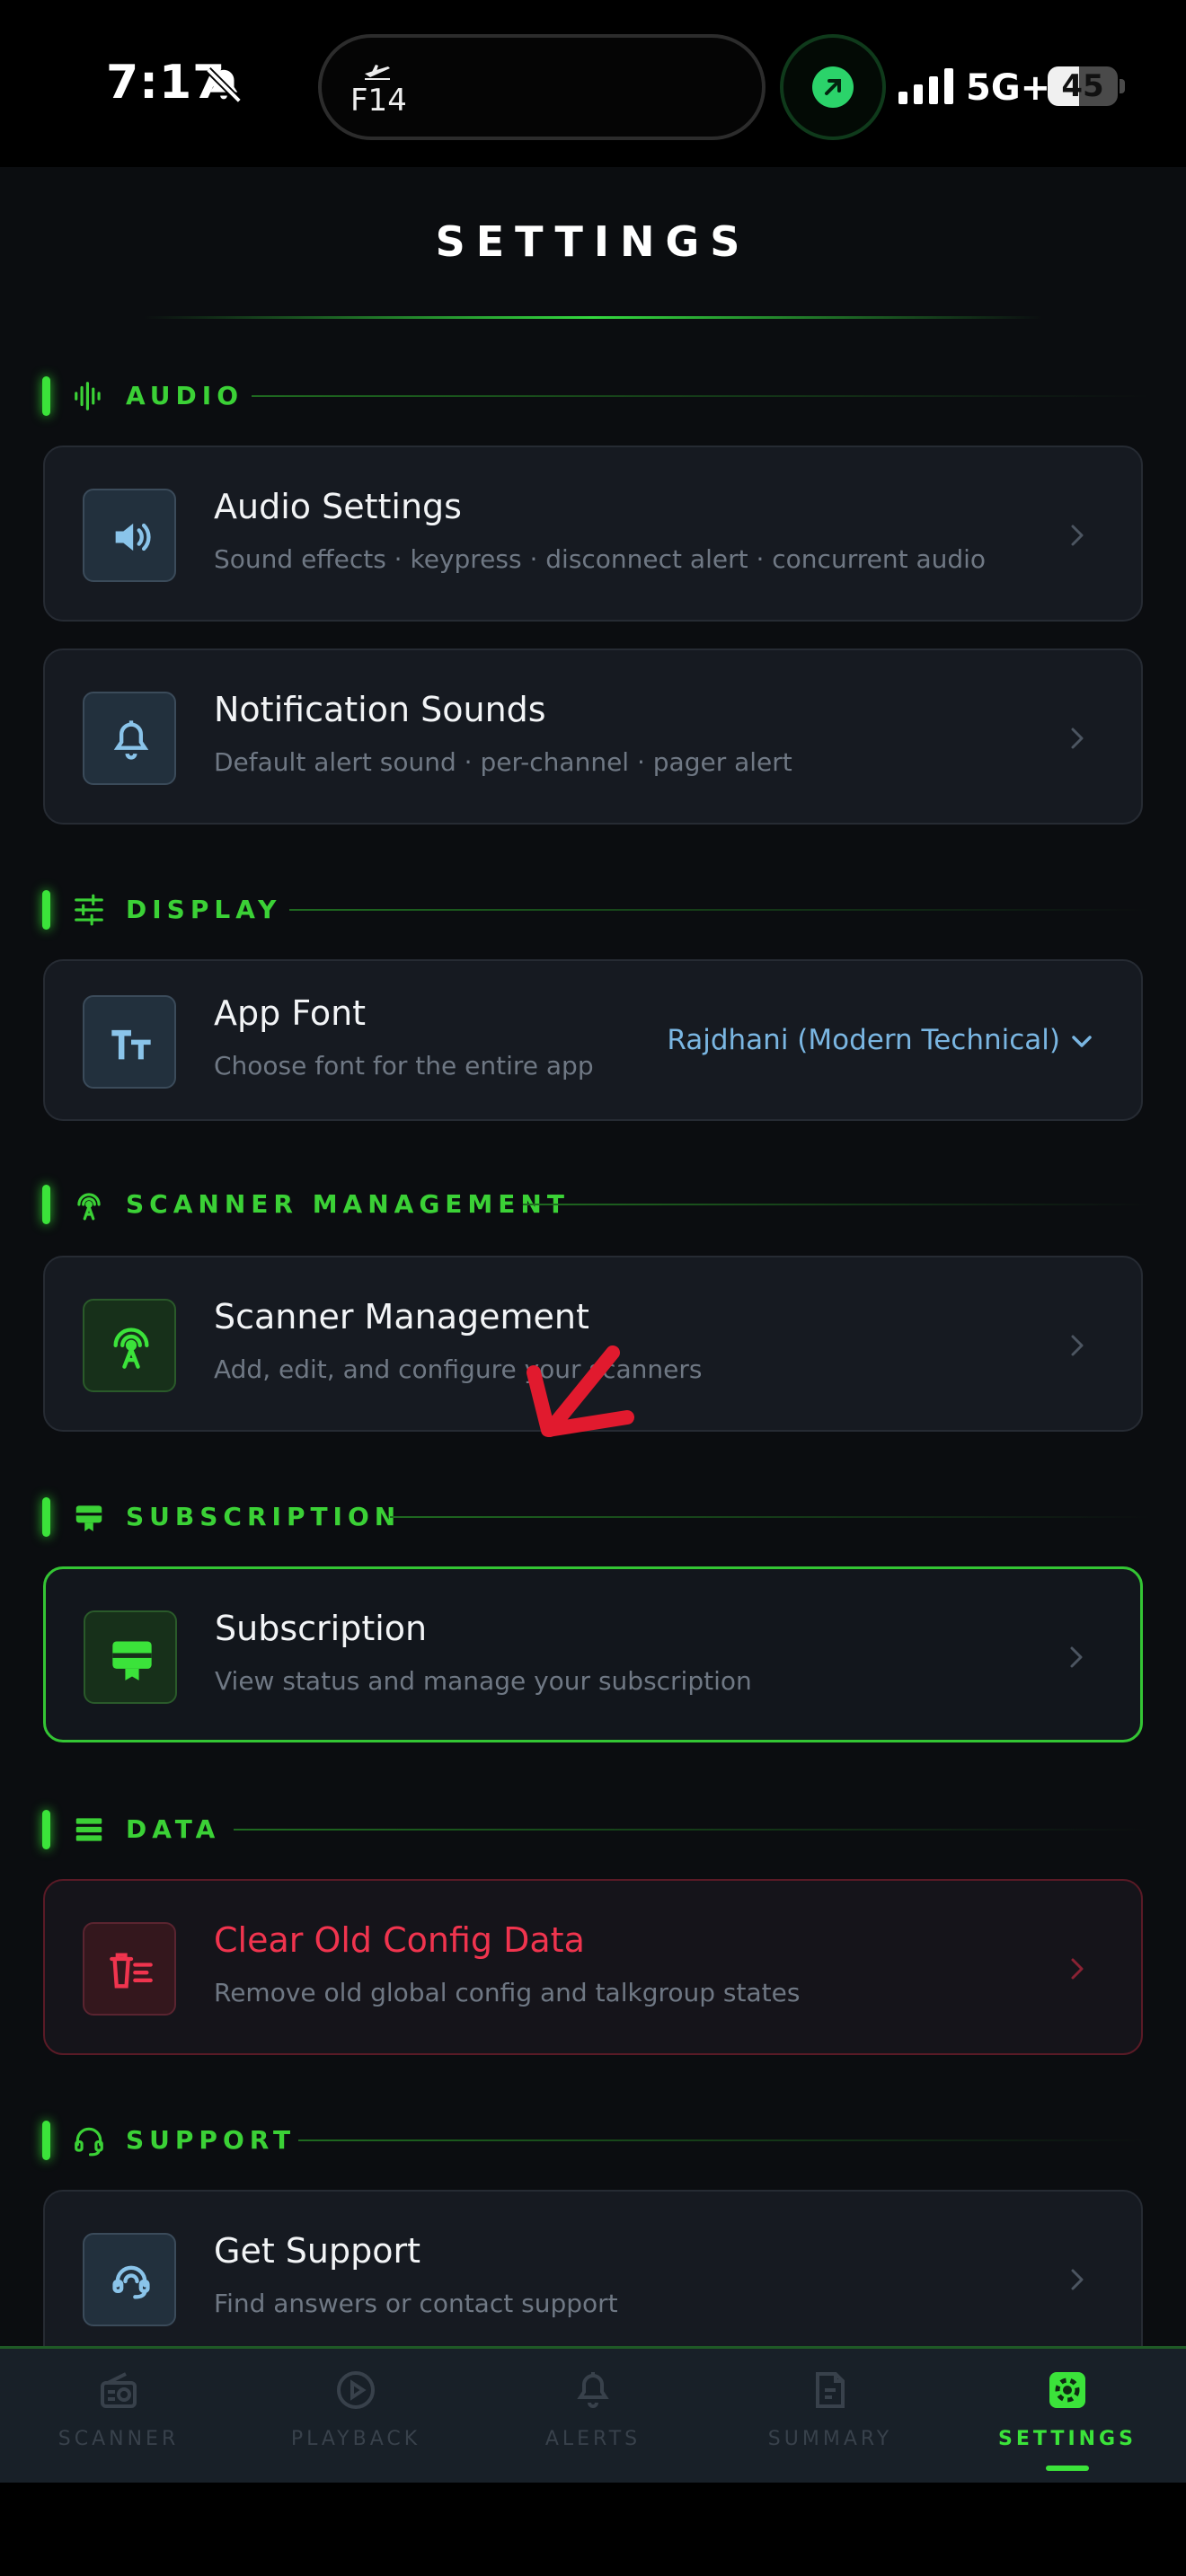 The image size is (1186, 2576). Describe the element at coordinates (399, 1940) in the screenshot. I see `card-title: Clear Old Config Data` at that location.